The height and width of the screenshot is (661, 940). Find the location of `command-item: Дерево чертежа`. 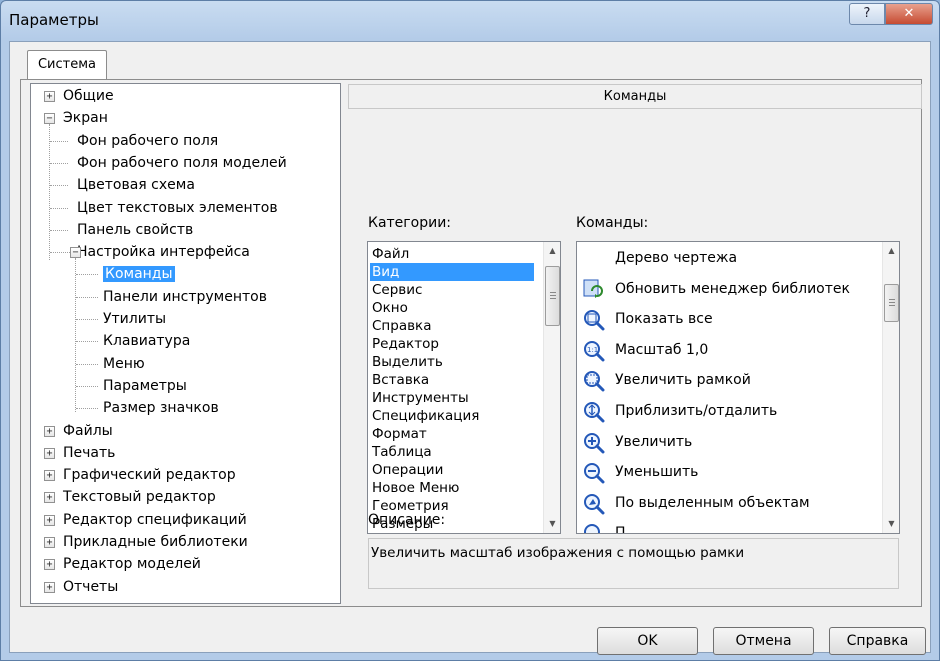

command-item: Дерево чертежа is located at coordinates (728, 259).